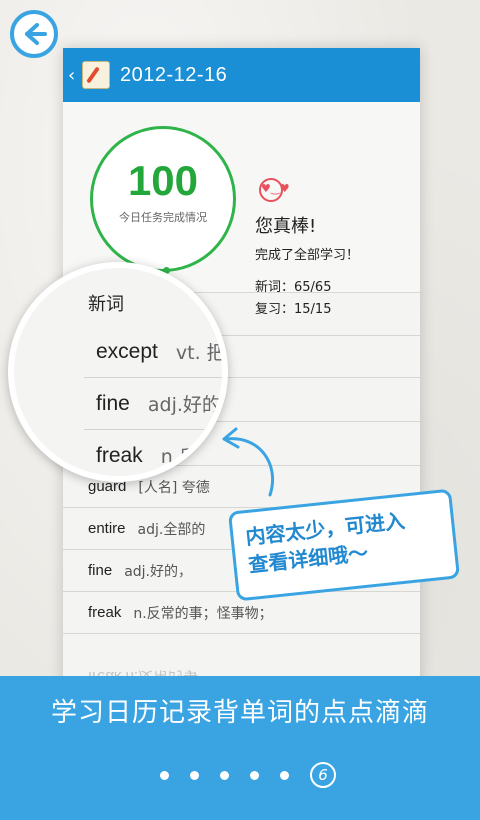 This screenshot has height=820, width=480. I want to click on section-heading: 新词, so click(106, 304).